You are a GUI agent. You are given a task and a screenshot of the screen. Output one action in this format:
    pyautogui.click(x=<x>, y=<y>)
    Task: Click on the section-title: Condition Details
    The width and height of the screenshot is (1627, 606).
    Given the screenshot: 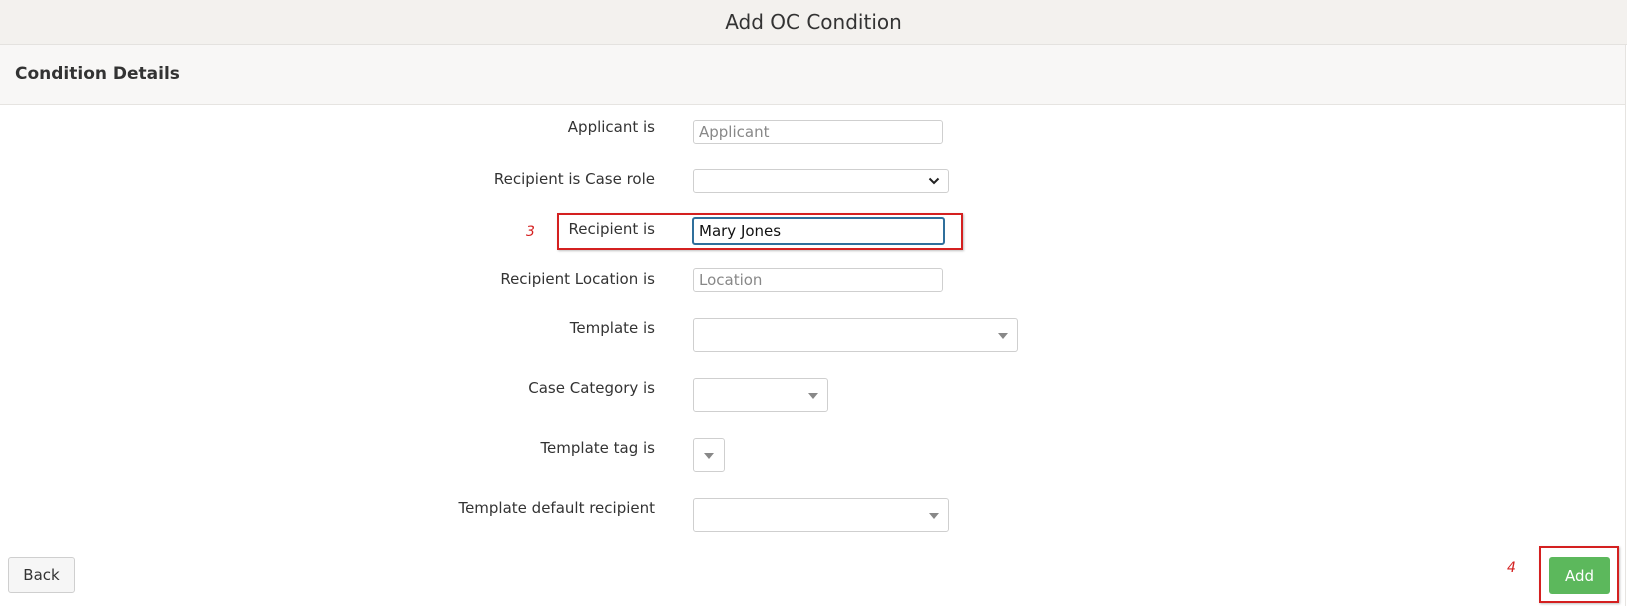 What is the action you would take?
    pyautogui.click(x=97, y=74)
    